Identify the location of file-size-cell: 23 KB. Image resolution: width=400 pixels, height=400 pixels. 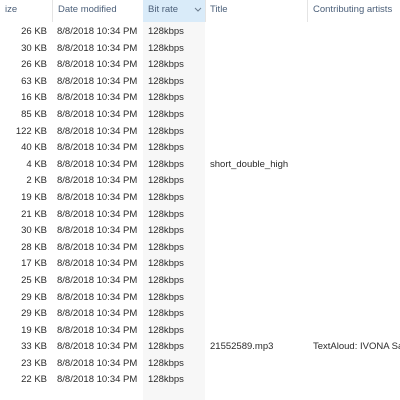
(34, 363).